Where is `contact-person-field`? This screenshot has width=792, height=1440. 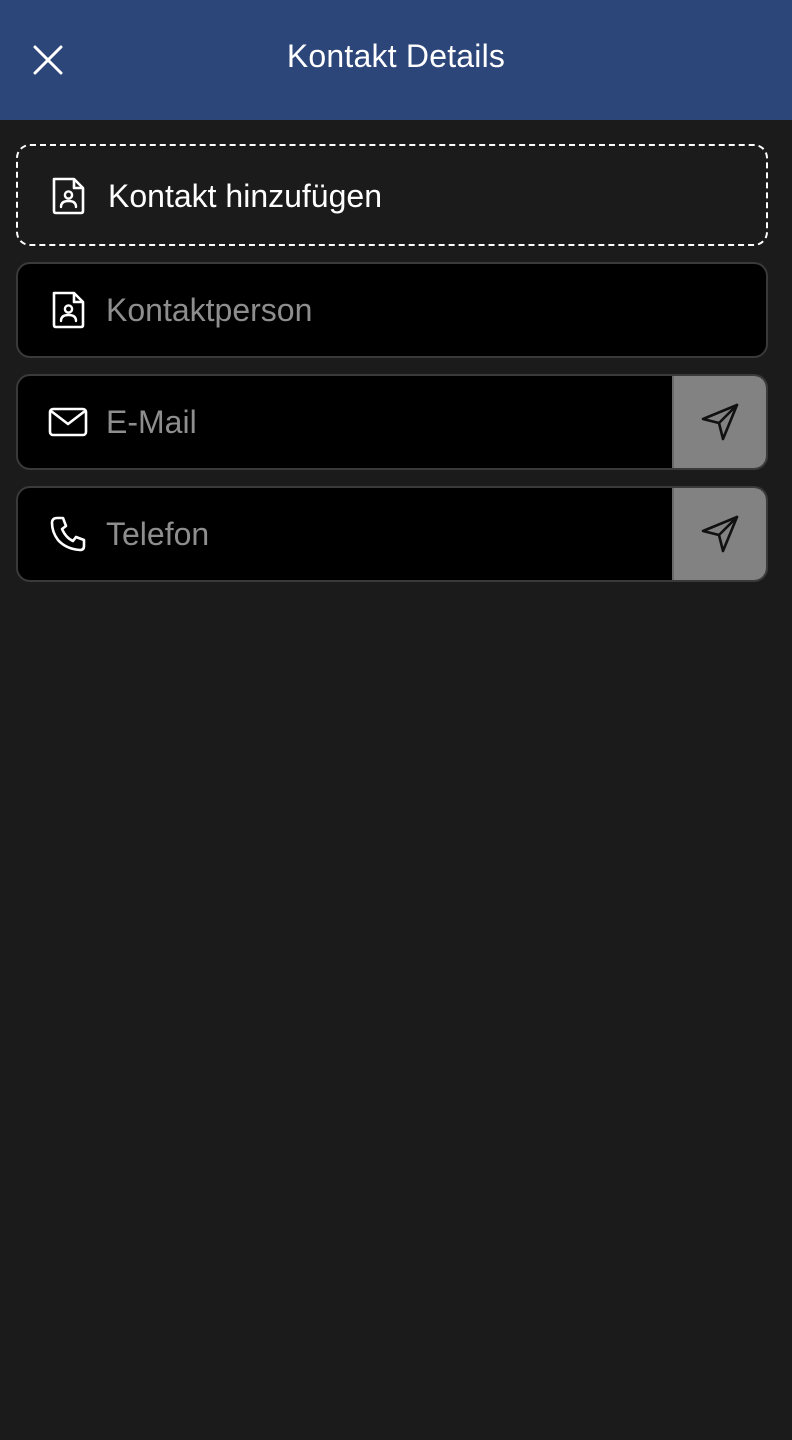
contact-person-field is located at coordinates (392, 310).